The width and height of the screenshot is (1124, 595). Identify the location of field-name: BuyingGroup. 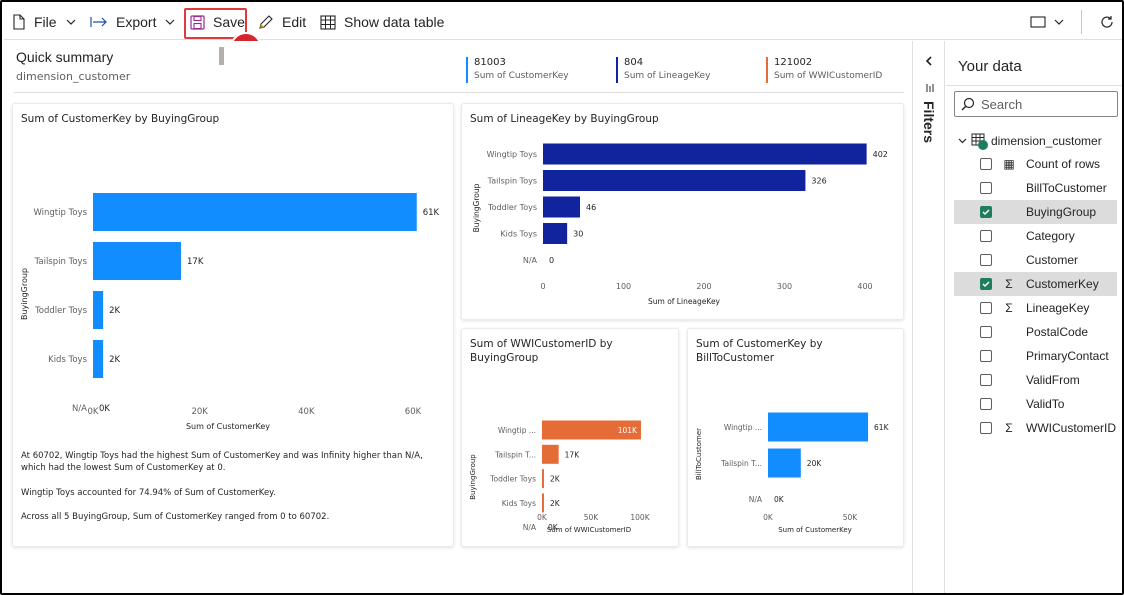
(1061, 212).